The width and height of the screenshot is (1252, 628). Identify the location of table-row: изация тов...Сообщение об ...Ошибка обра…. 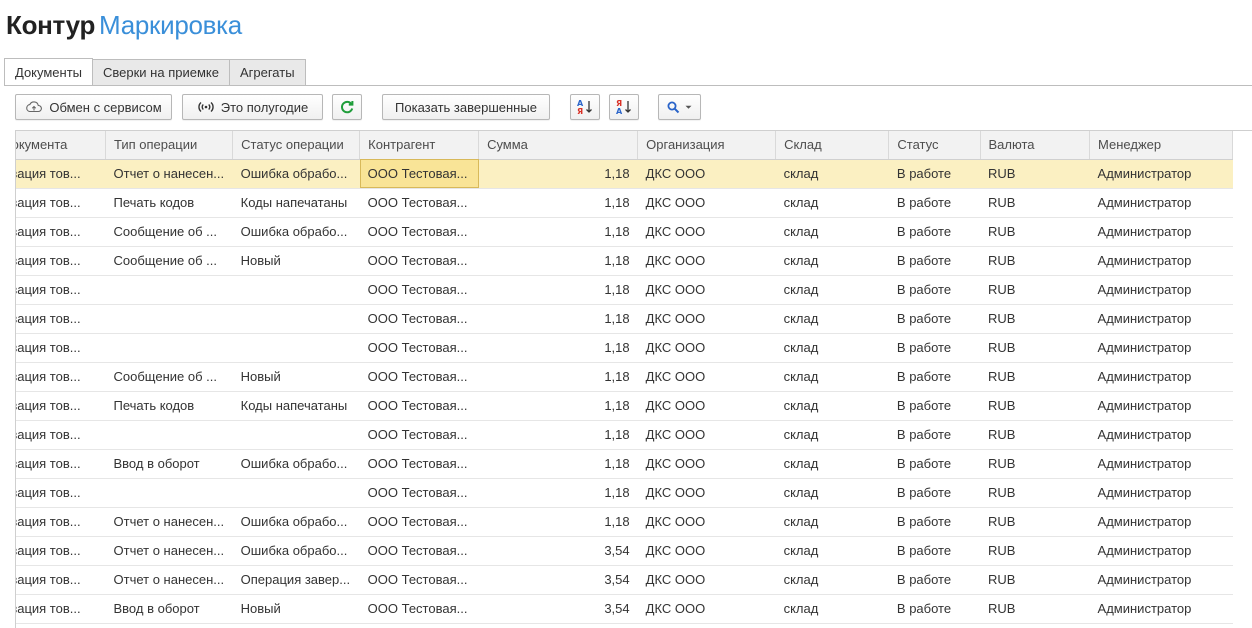
(624, 232).